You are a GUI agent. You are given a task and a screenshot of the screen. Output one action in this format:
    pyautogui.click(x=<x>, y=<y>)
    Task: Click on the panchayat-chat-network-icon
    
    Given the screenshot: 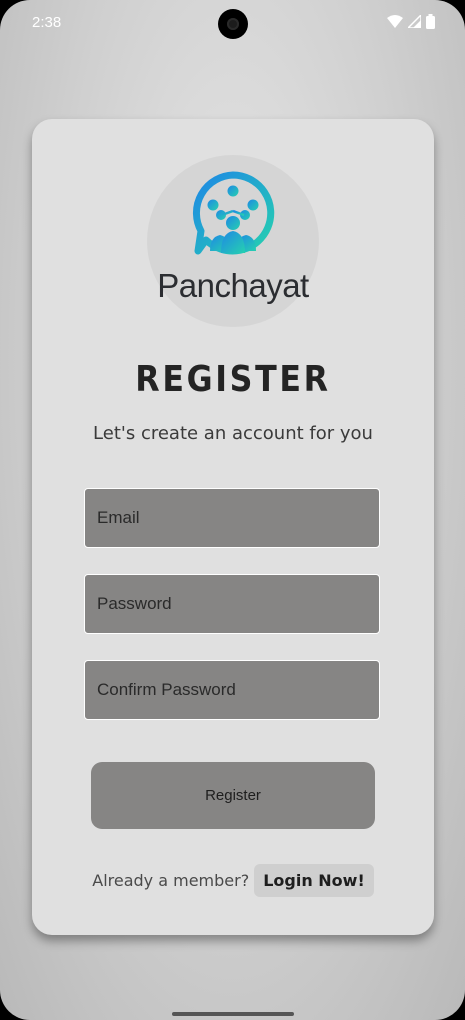 What is the action you would take?
    pyautogui.click(x=233, y=213)
    